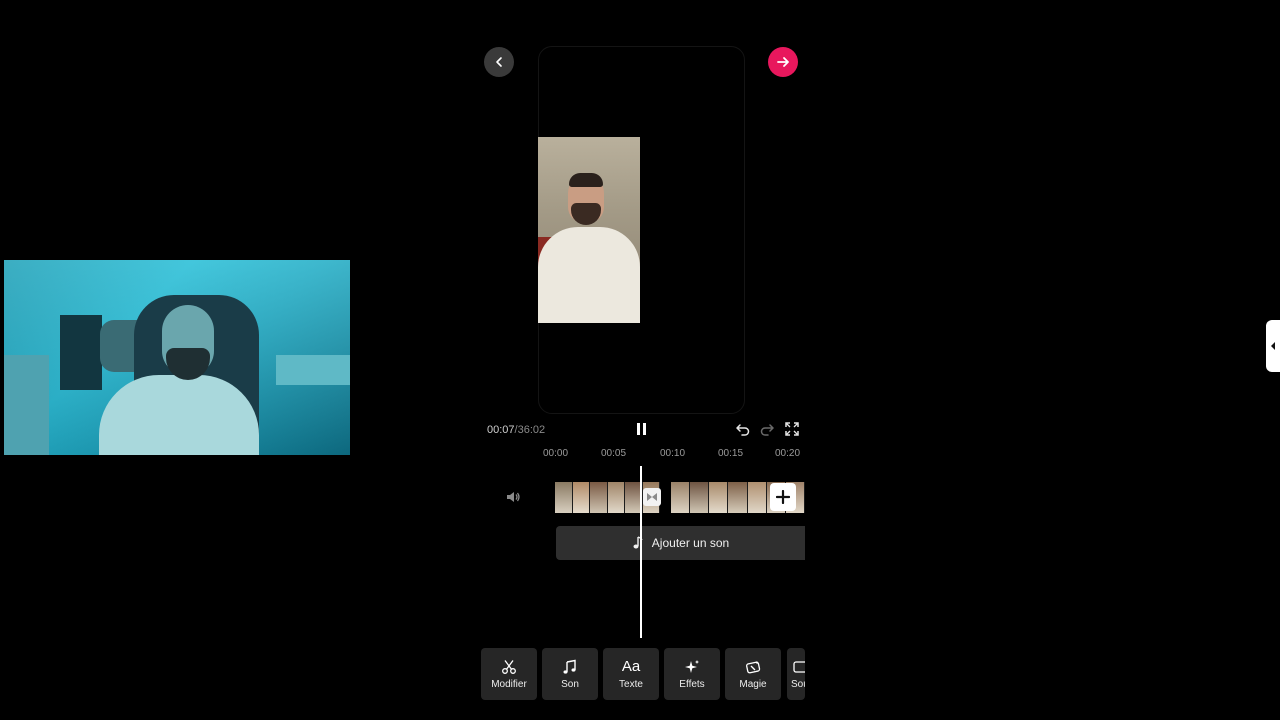 Image resolution: width=1280 pixels, height=720 pixels. I want to click on tool-modifier: Modifier, so click(509, 674).